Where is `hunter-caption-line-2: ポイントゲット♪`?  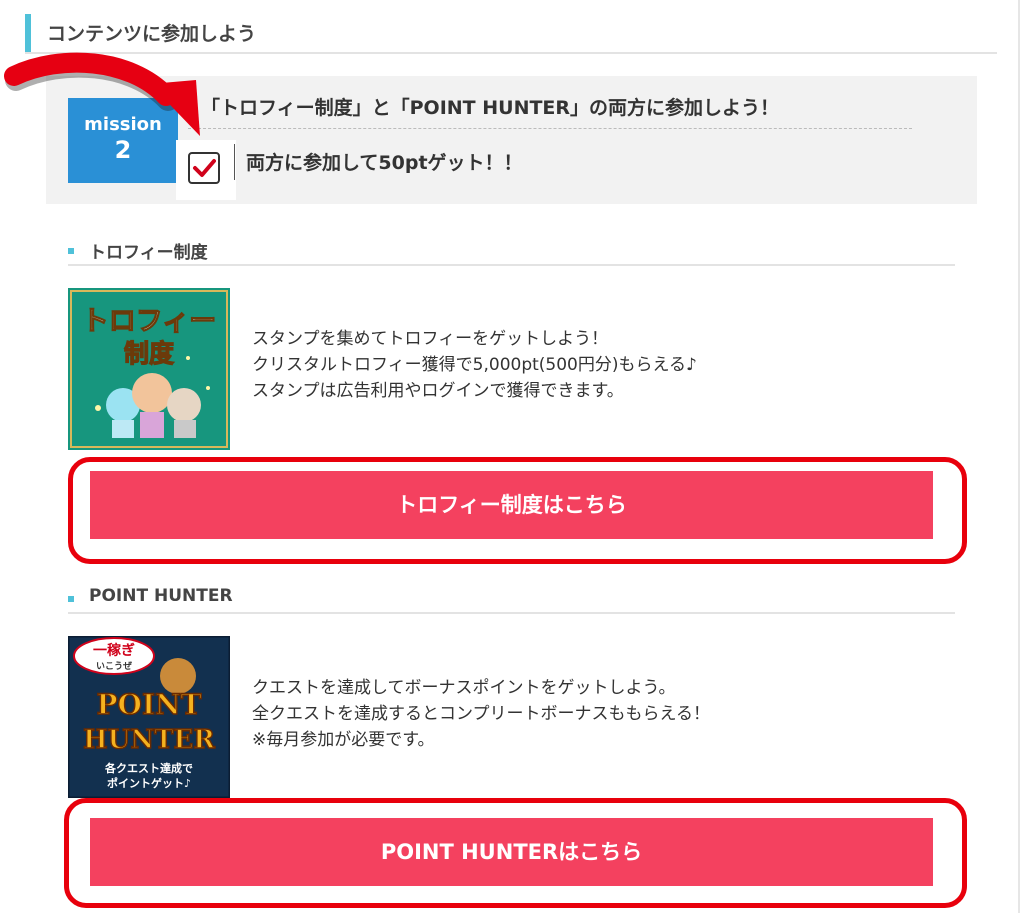 hunter-caption-line-2: ポイントゲット♪ is located at coordinates (149, 783).